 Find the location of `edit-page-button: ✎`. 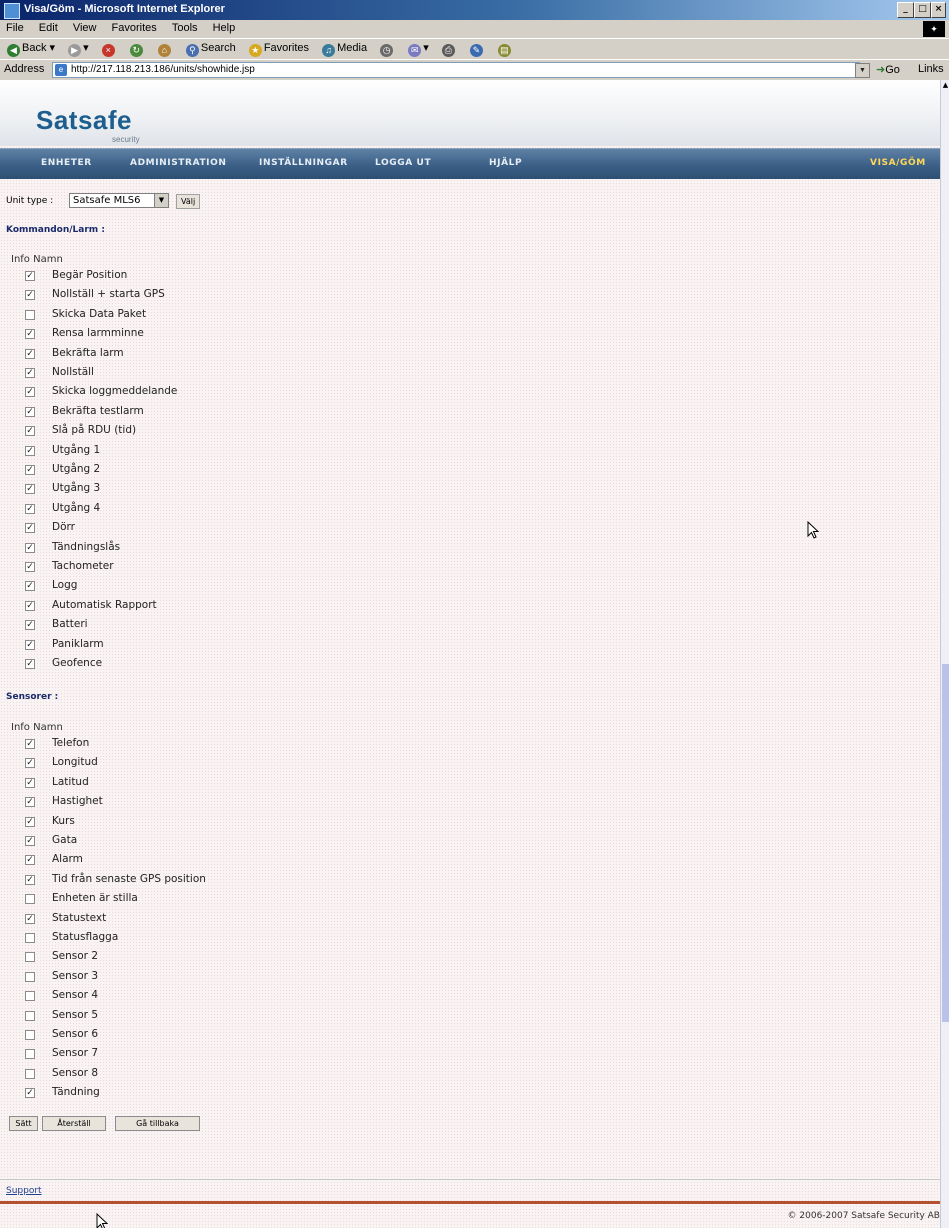

edit-page-button: ✎ is located at coordinates (477, 49).